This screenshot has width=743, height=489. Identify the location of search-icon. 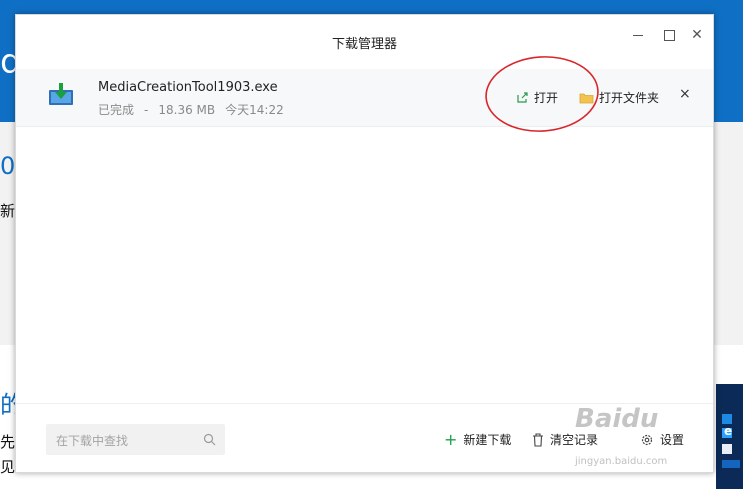
(209, 439).